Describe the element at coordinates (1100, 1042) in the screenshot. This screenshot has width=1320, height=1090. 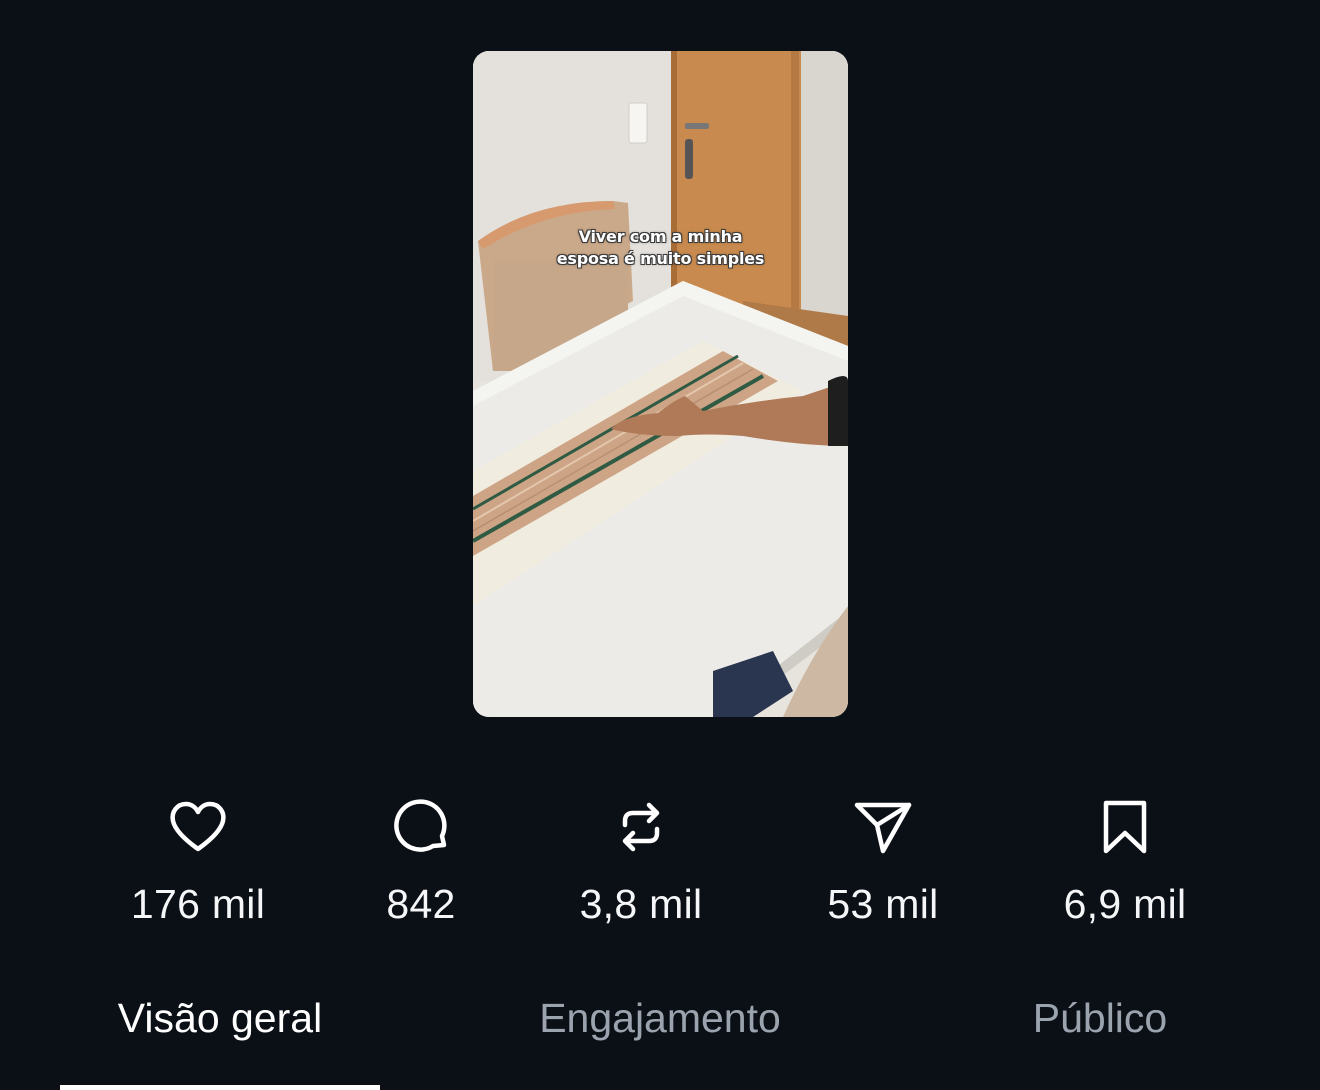
I see `tab-audience: Público` at that location.